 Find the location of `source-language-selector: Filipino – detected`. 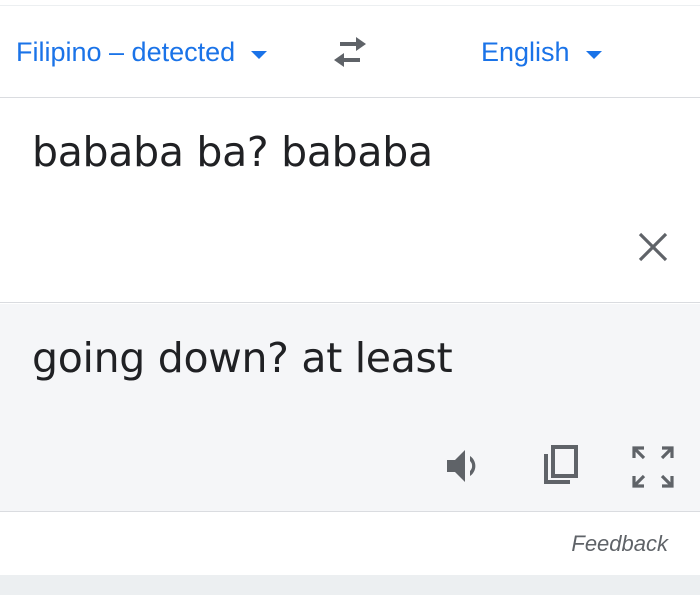

source-language-selector: Filipino – detected is located at coordinates (142, 52).